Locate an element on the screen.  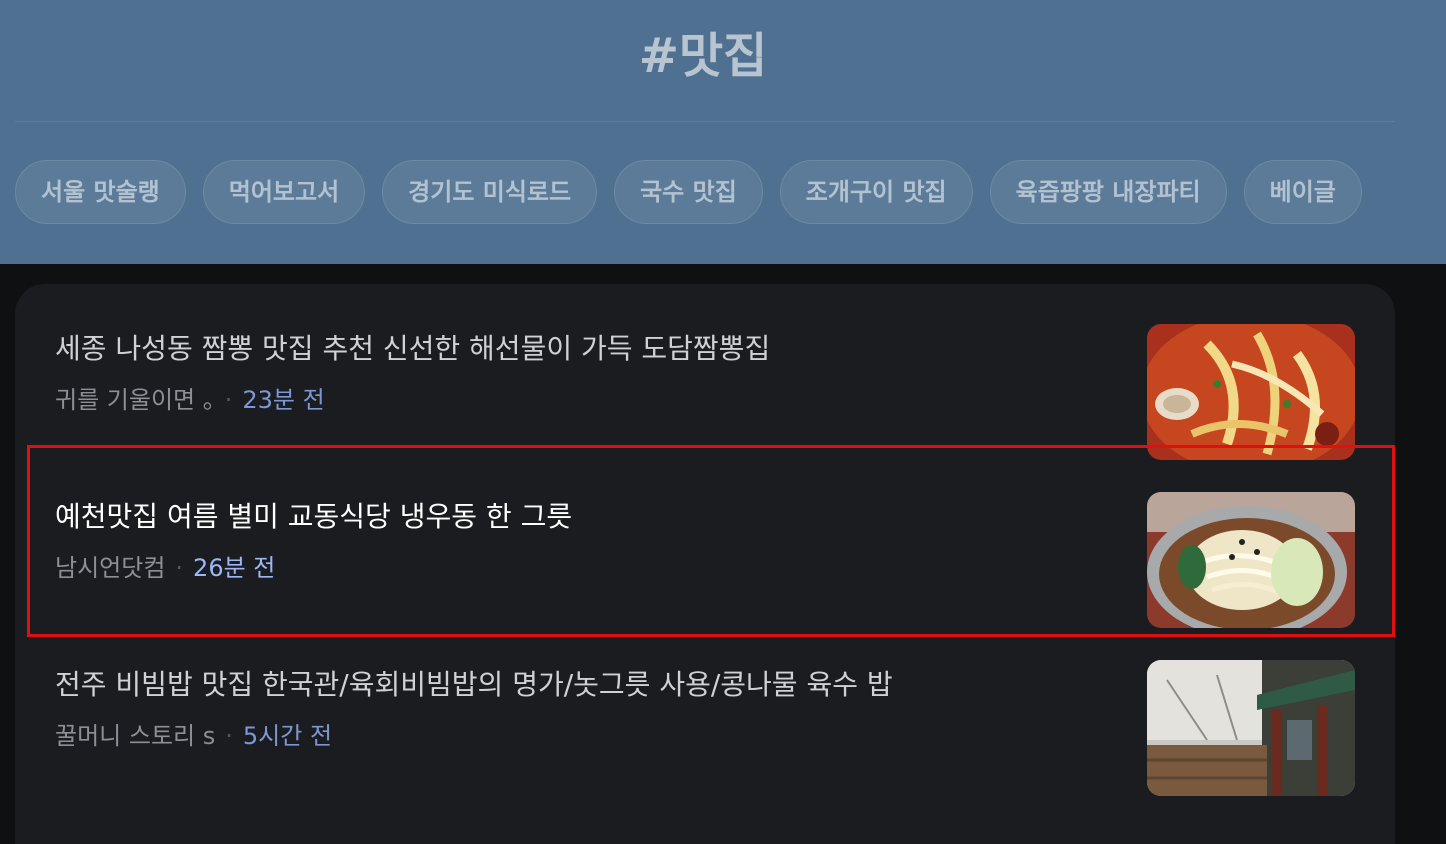
tag-chip: 경기도 미식로드 is located at coordinates (490, 192).